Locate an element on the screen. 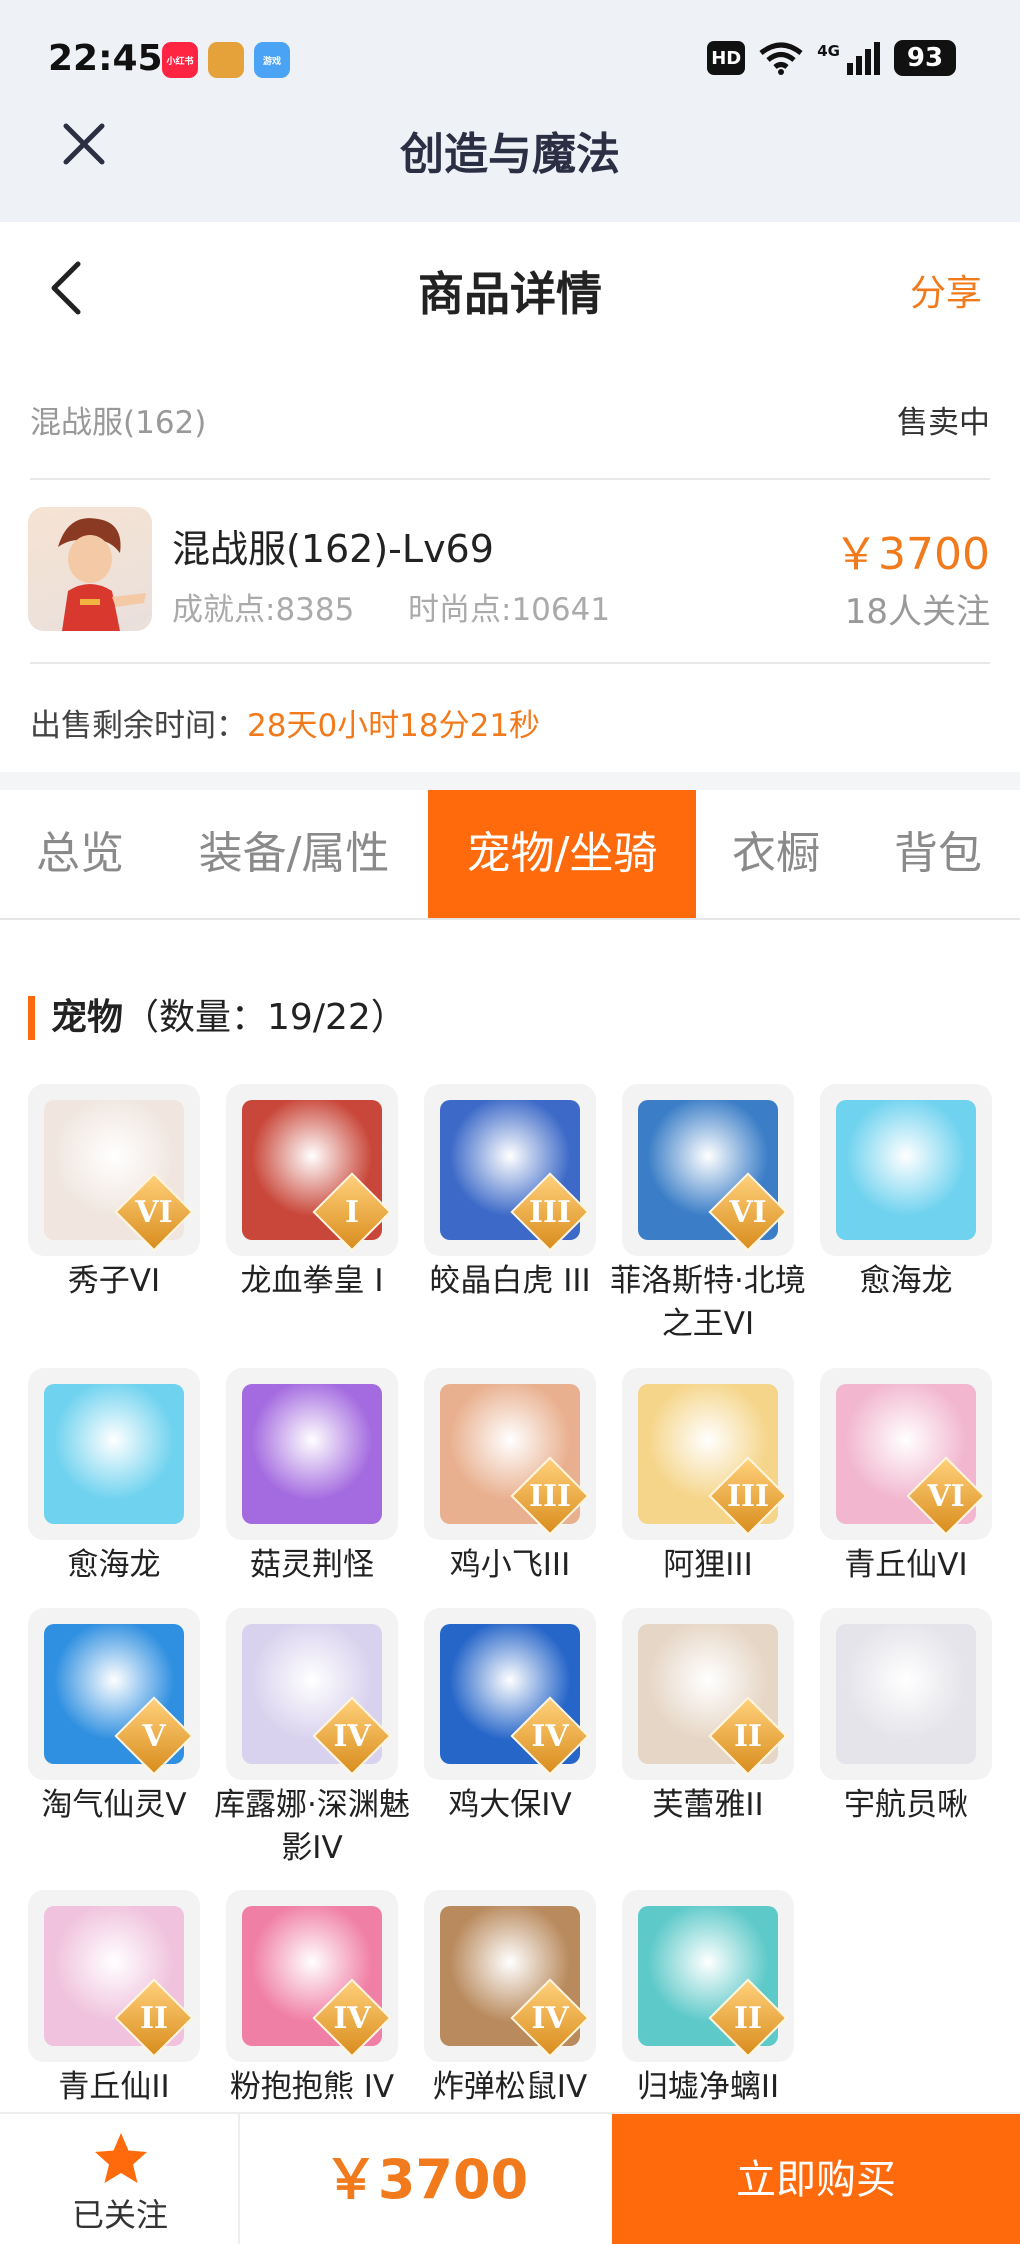 The width and height of the screenshot is (1020, 2244). tab-equipment: 装备/属性 is located at coordinates (294, 854).